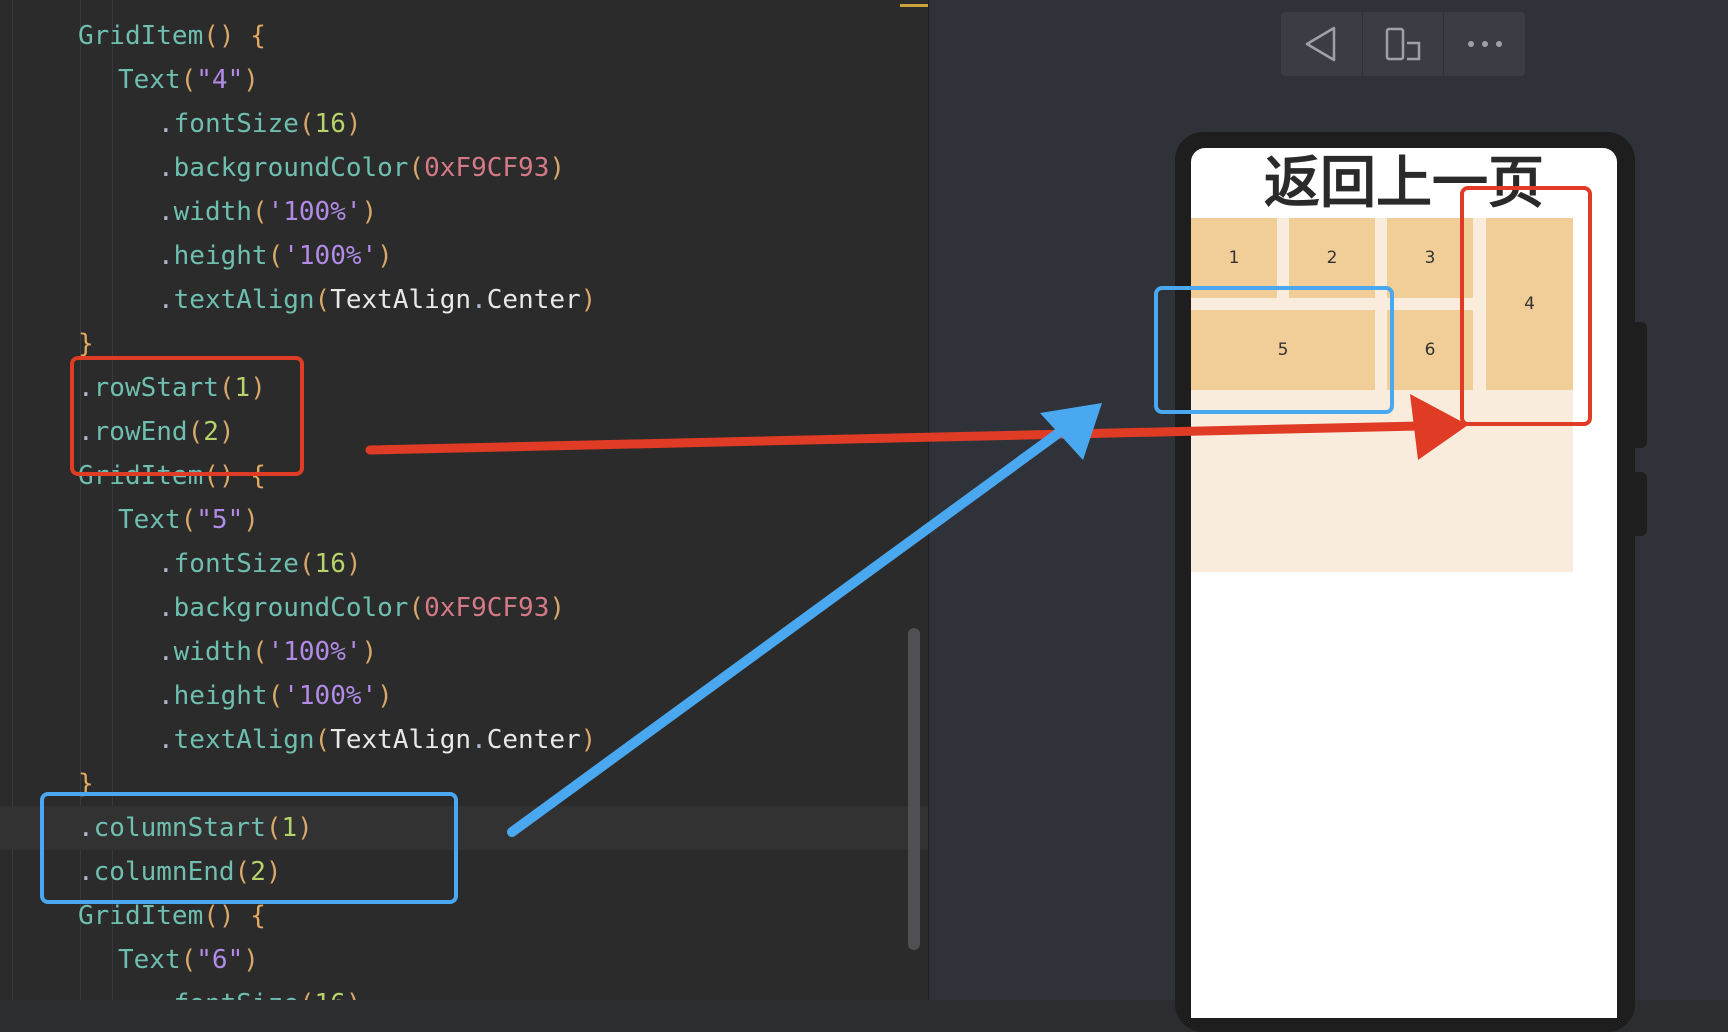  I want to click on back-button, so click(1322, 44).